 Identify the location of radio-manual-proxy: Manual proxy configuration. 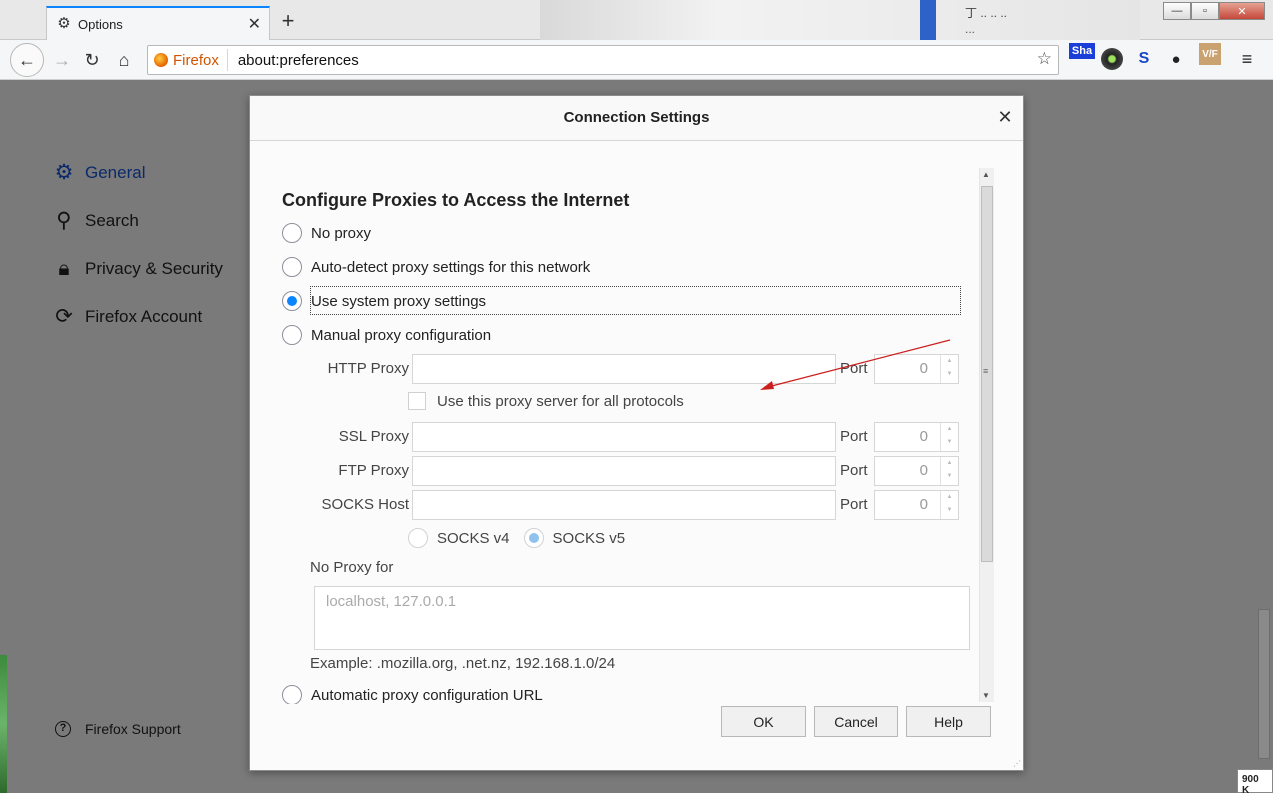
(386, 335).